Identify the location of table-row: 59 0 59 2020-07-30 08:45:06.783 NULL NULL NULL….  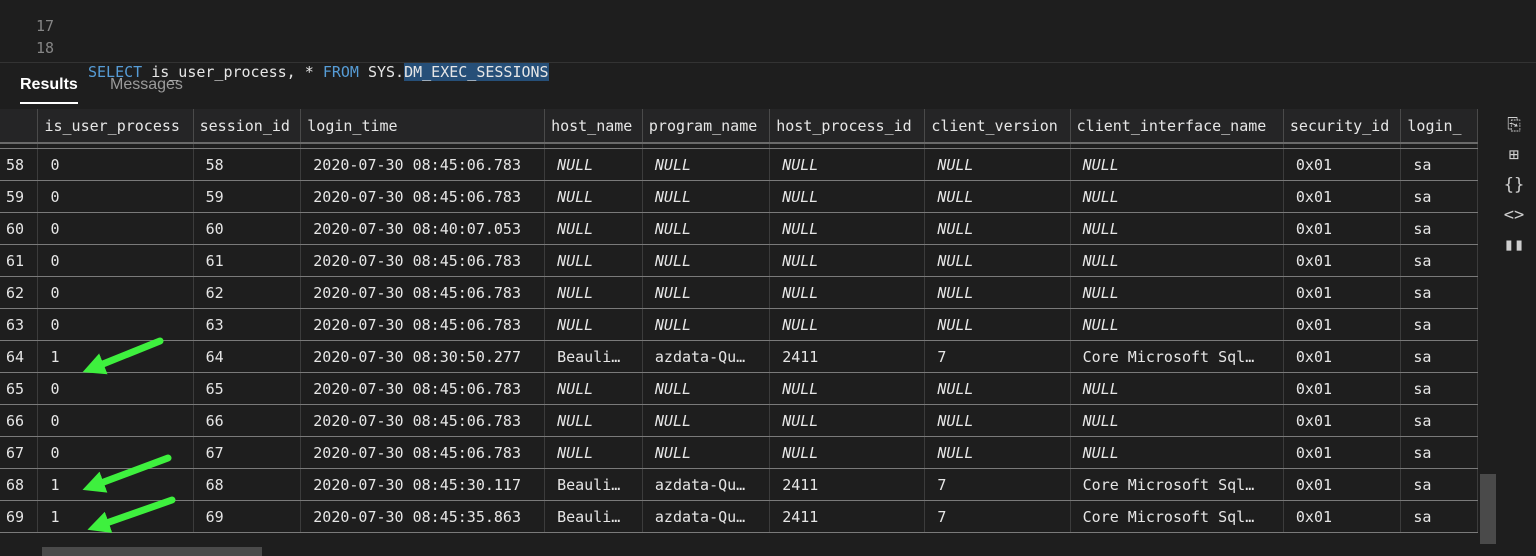
(739, 196).